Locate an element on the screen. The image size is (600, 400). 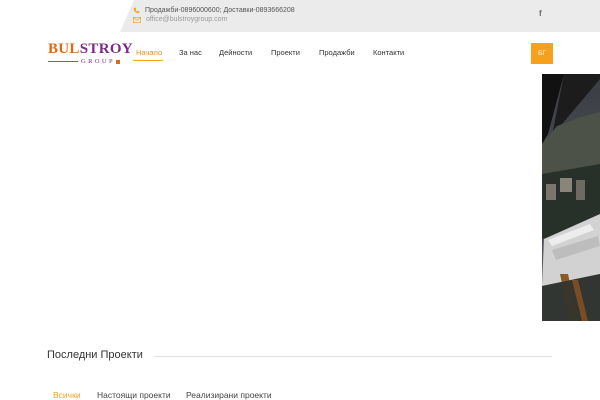
filter-current-projects: Настоящи проекти is located at coordinates (134, 395).